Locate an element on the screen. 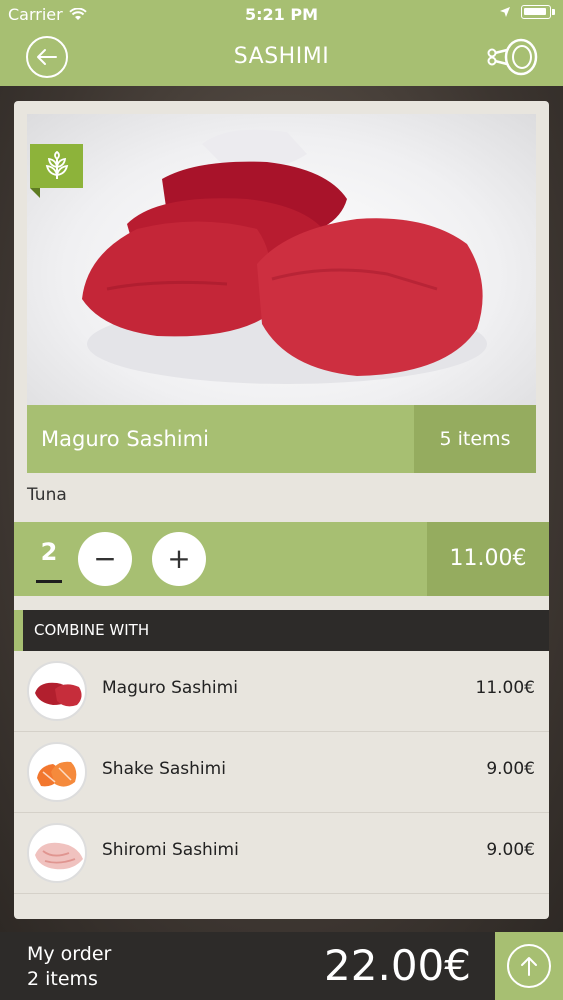 The height and width of the screenshot is (1000, 563). ham-leg-icon is located at coordinates (512, 57).